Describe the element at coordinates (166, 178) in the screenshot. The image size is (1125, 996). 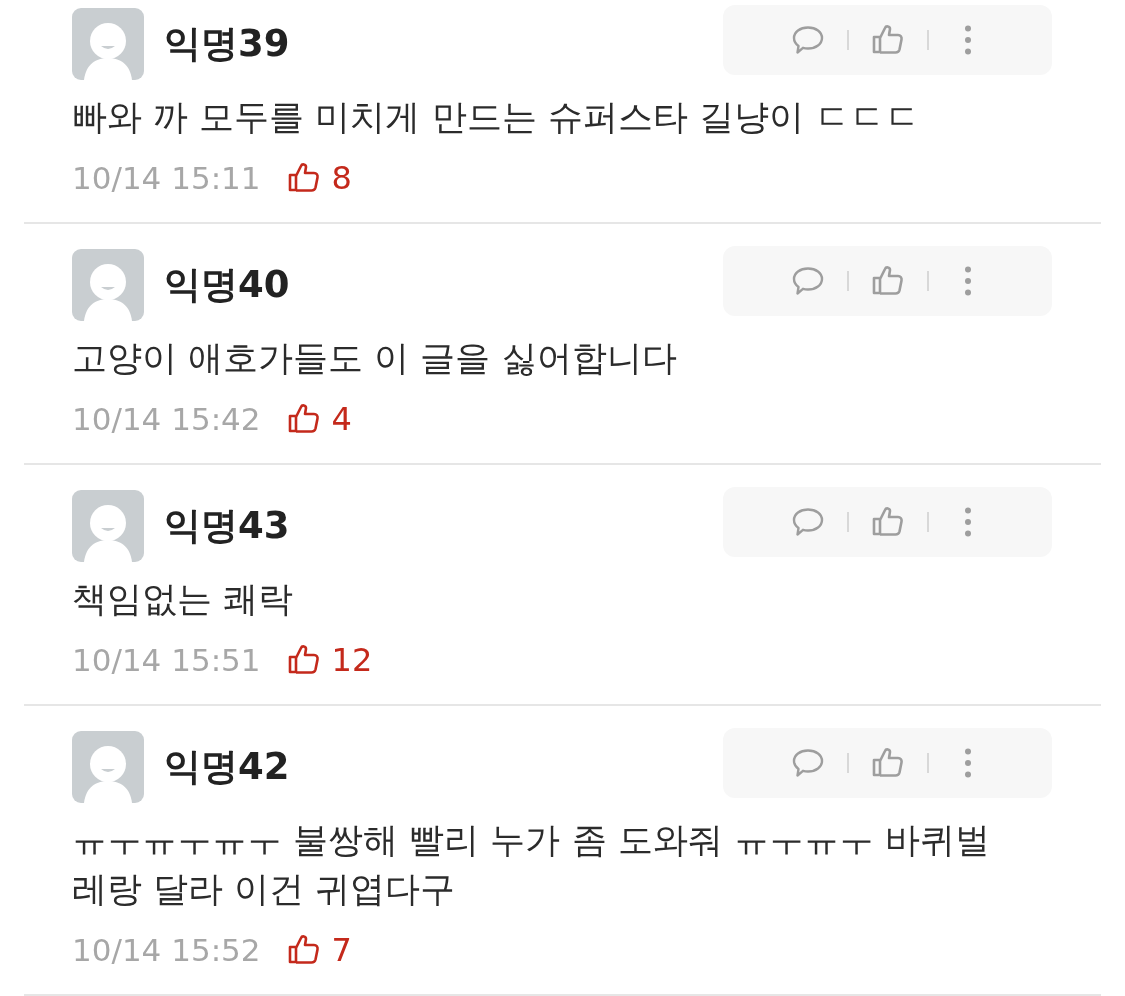
I see `comment-time: 10/14 15:11` at that location.